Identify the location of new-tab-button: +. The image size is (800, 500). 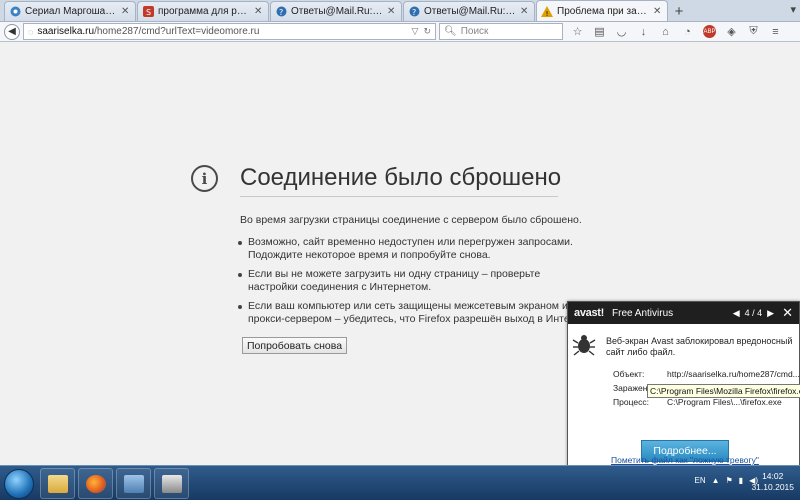
(679, 11).